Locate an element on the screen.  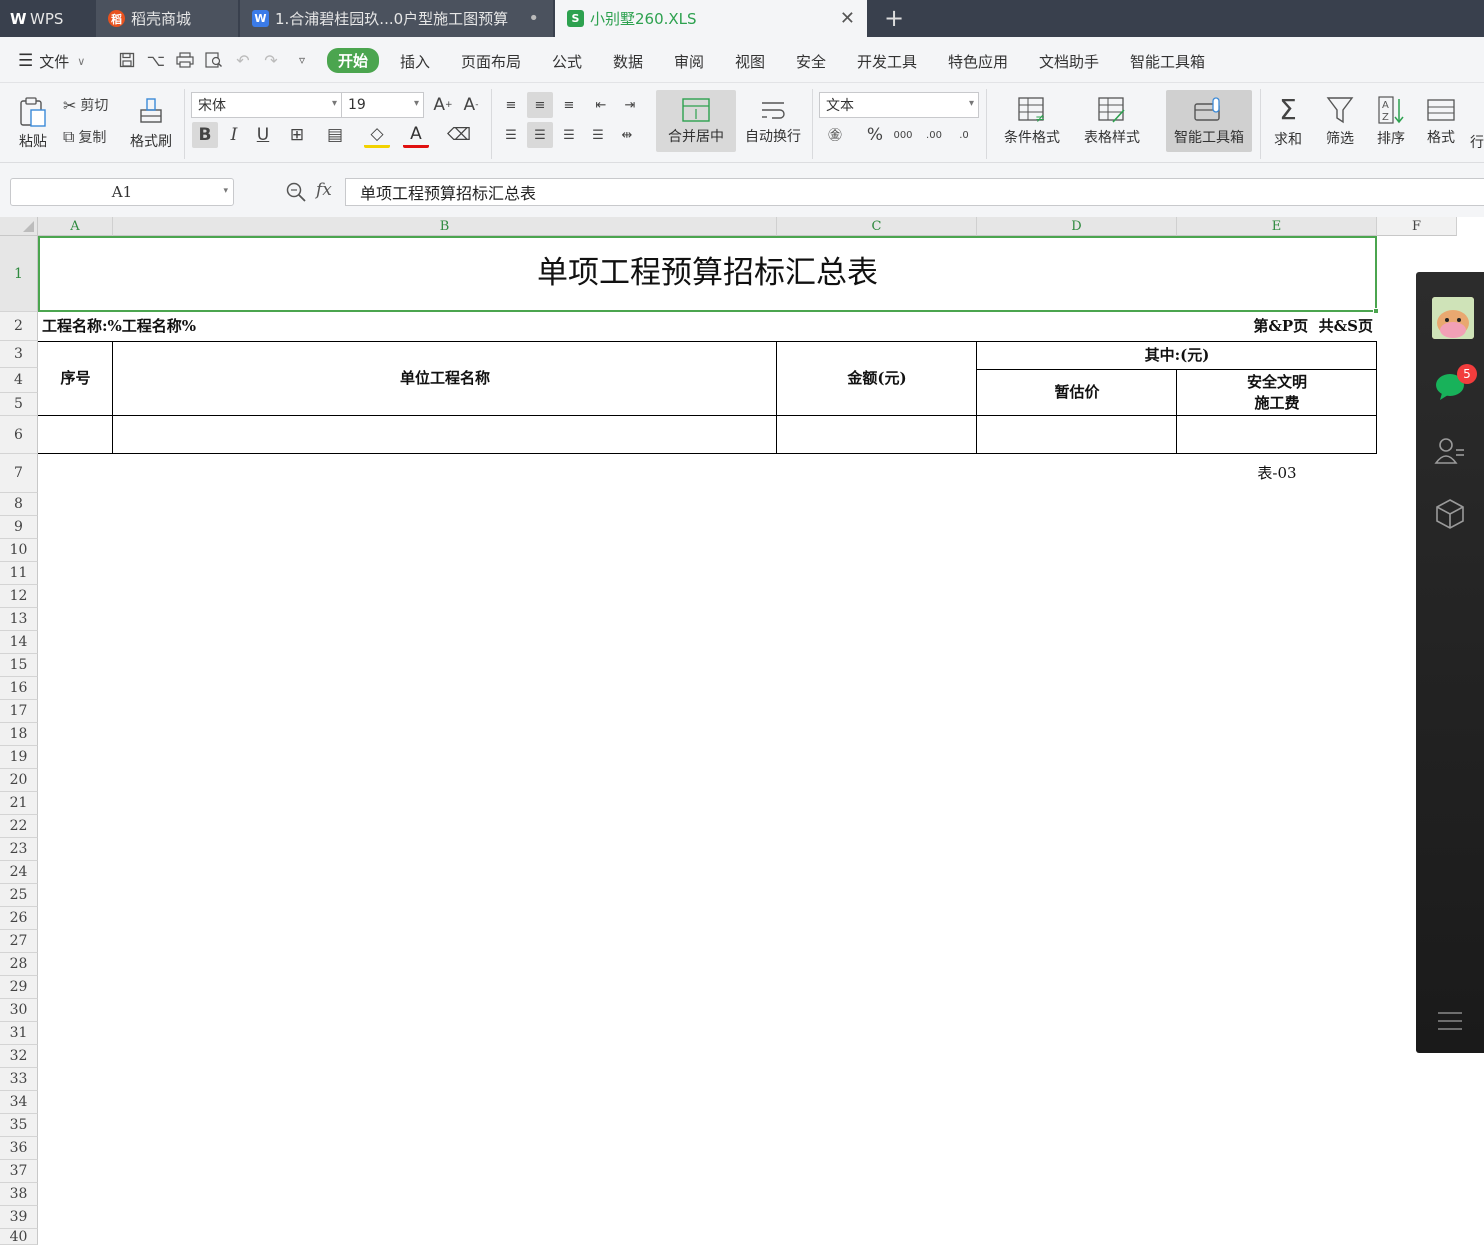
format-brush-quick-icon: ⌥ is located at coordinates (156, 60).